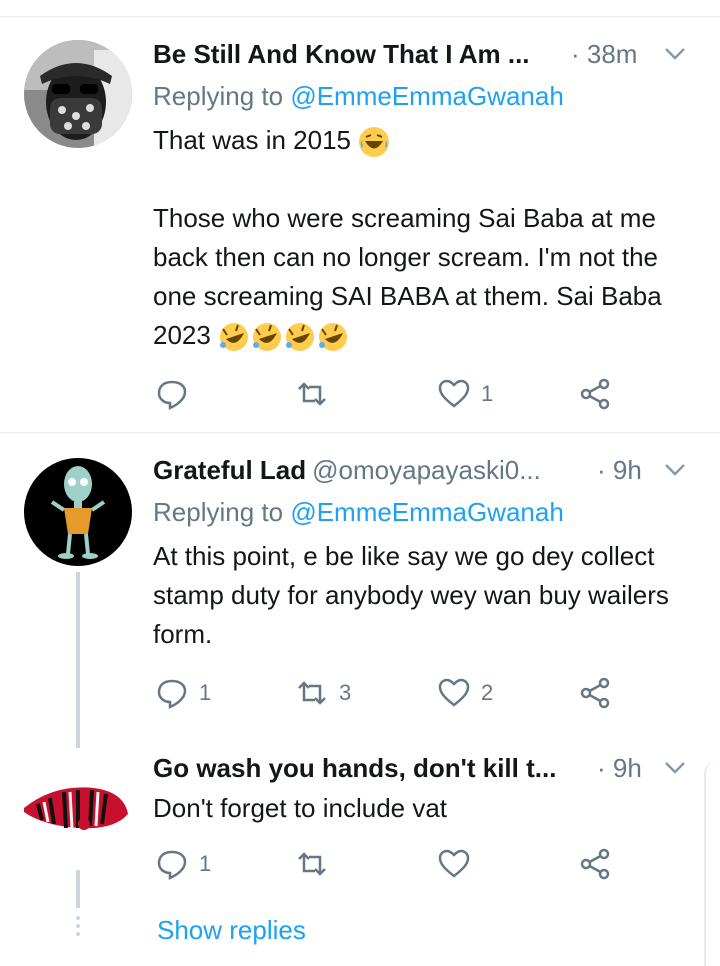 This screenshot has width=720, height=966. I want to click on rofl-emoji, so click(284, 337).